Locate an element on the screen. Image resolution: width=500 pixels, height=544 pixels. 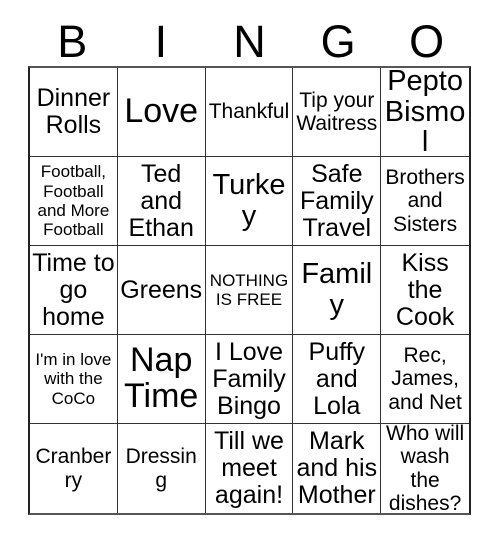
bingo-cell-label: Turkey is located at coordinates (249, 200).